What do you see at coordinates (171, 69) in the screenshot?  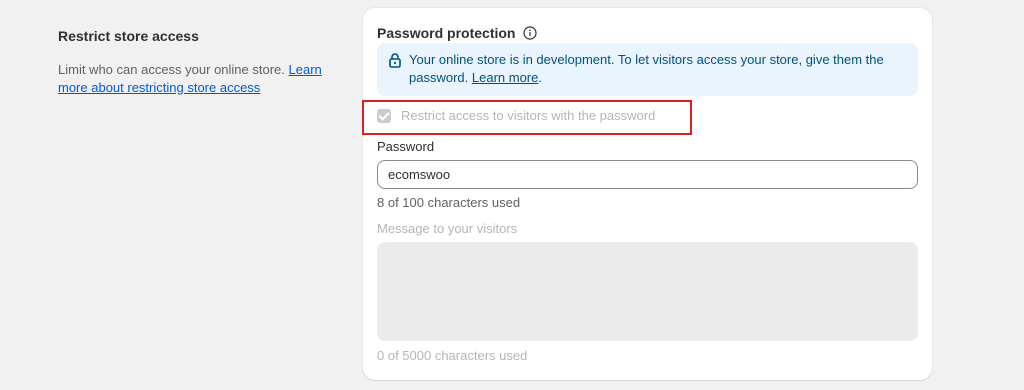 I see `section-description-text: Limit who can access your online store.` at bounding box center [171, 69].